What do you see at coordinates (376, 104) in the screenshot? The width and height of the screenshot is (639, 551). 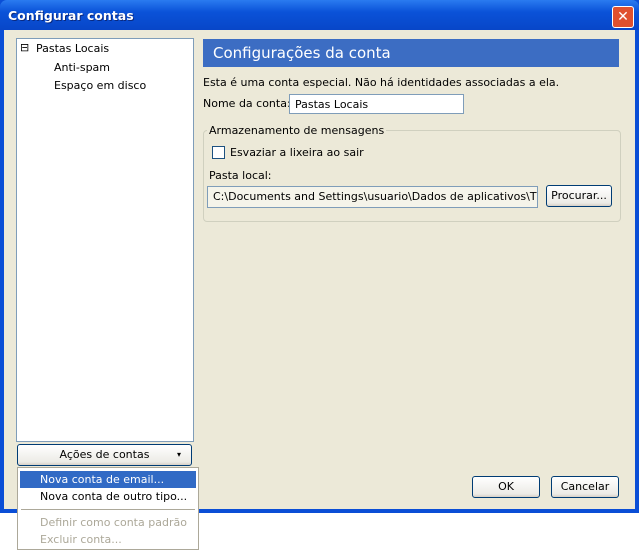 I see `account-name-input: Pastas Locais` at bounding box center [376, 104].